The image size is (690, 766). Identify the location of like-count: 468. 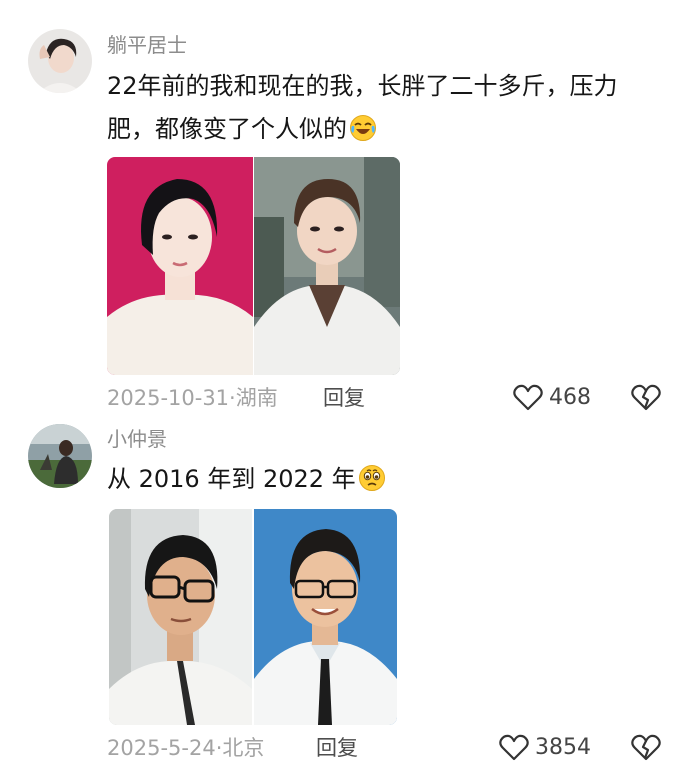
(570, 397).